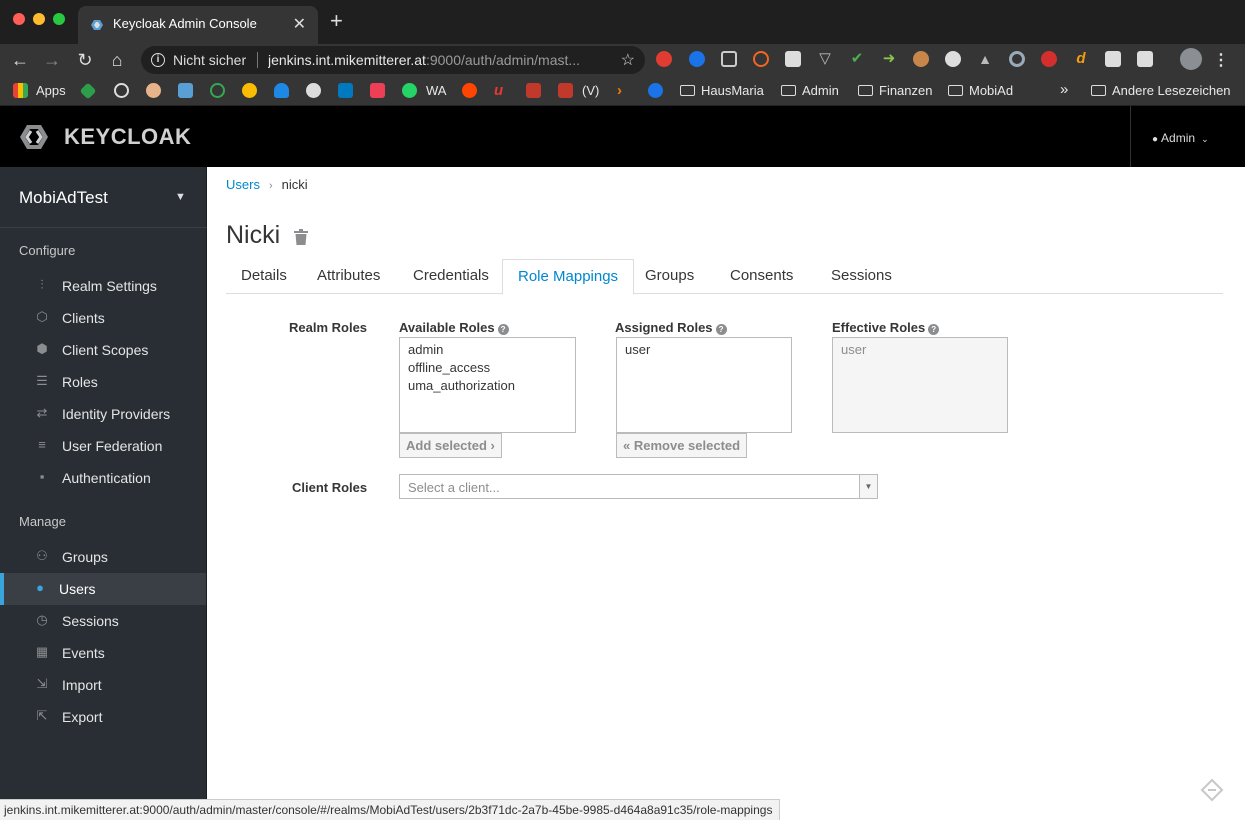 The width and height of the screenshot is (1245, 820). I want to click on extension-d-icon: d, so click(1081, 59).